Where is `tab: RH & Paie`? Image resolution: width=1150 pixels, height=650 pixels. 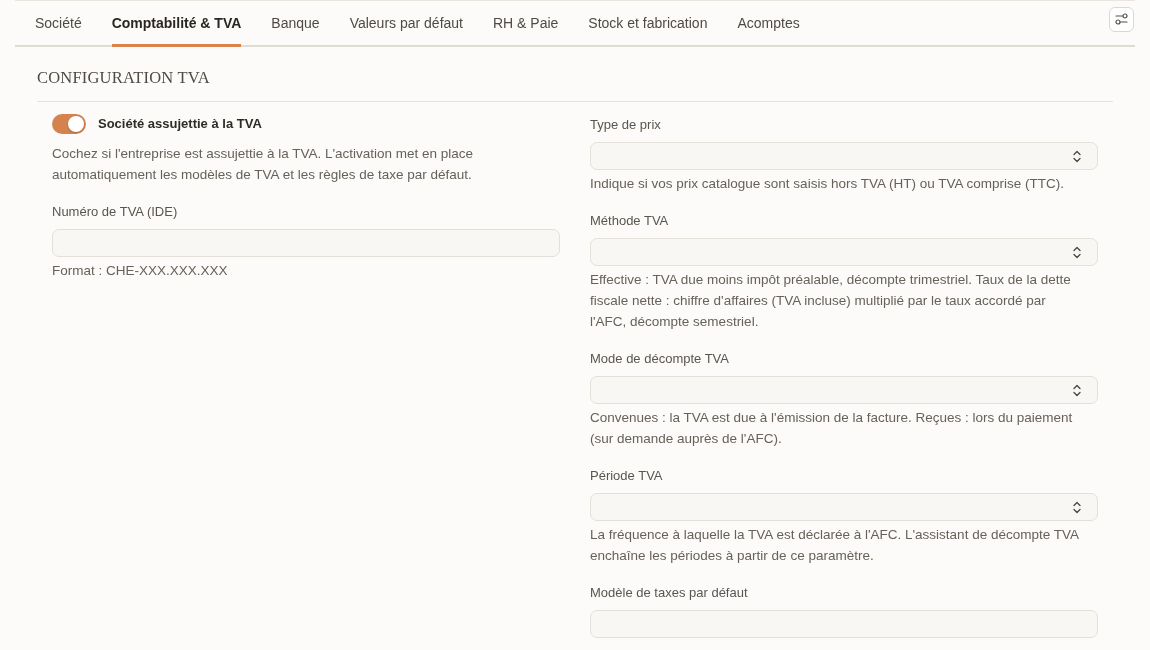 tab: RH & Paie is located at coordinates (526, 24).